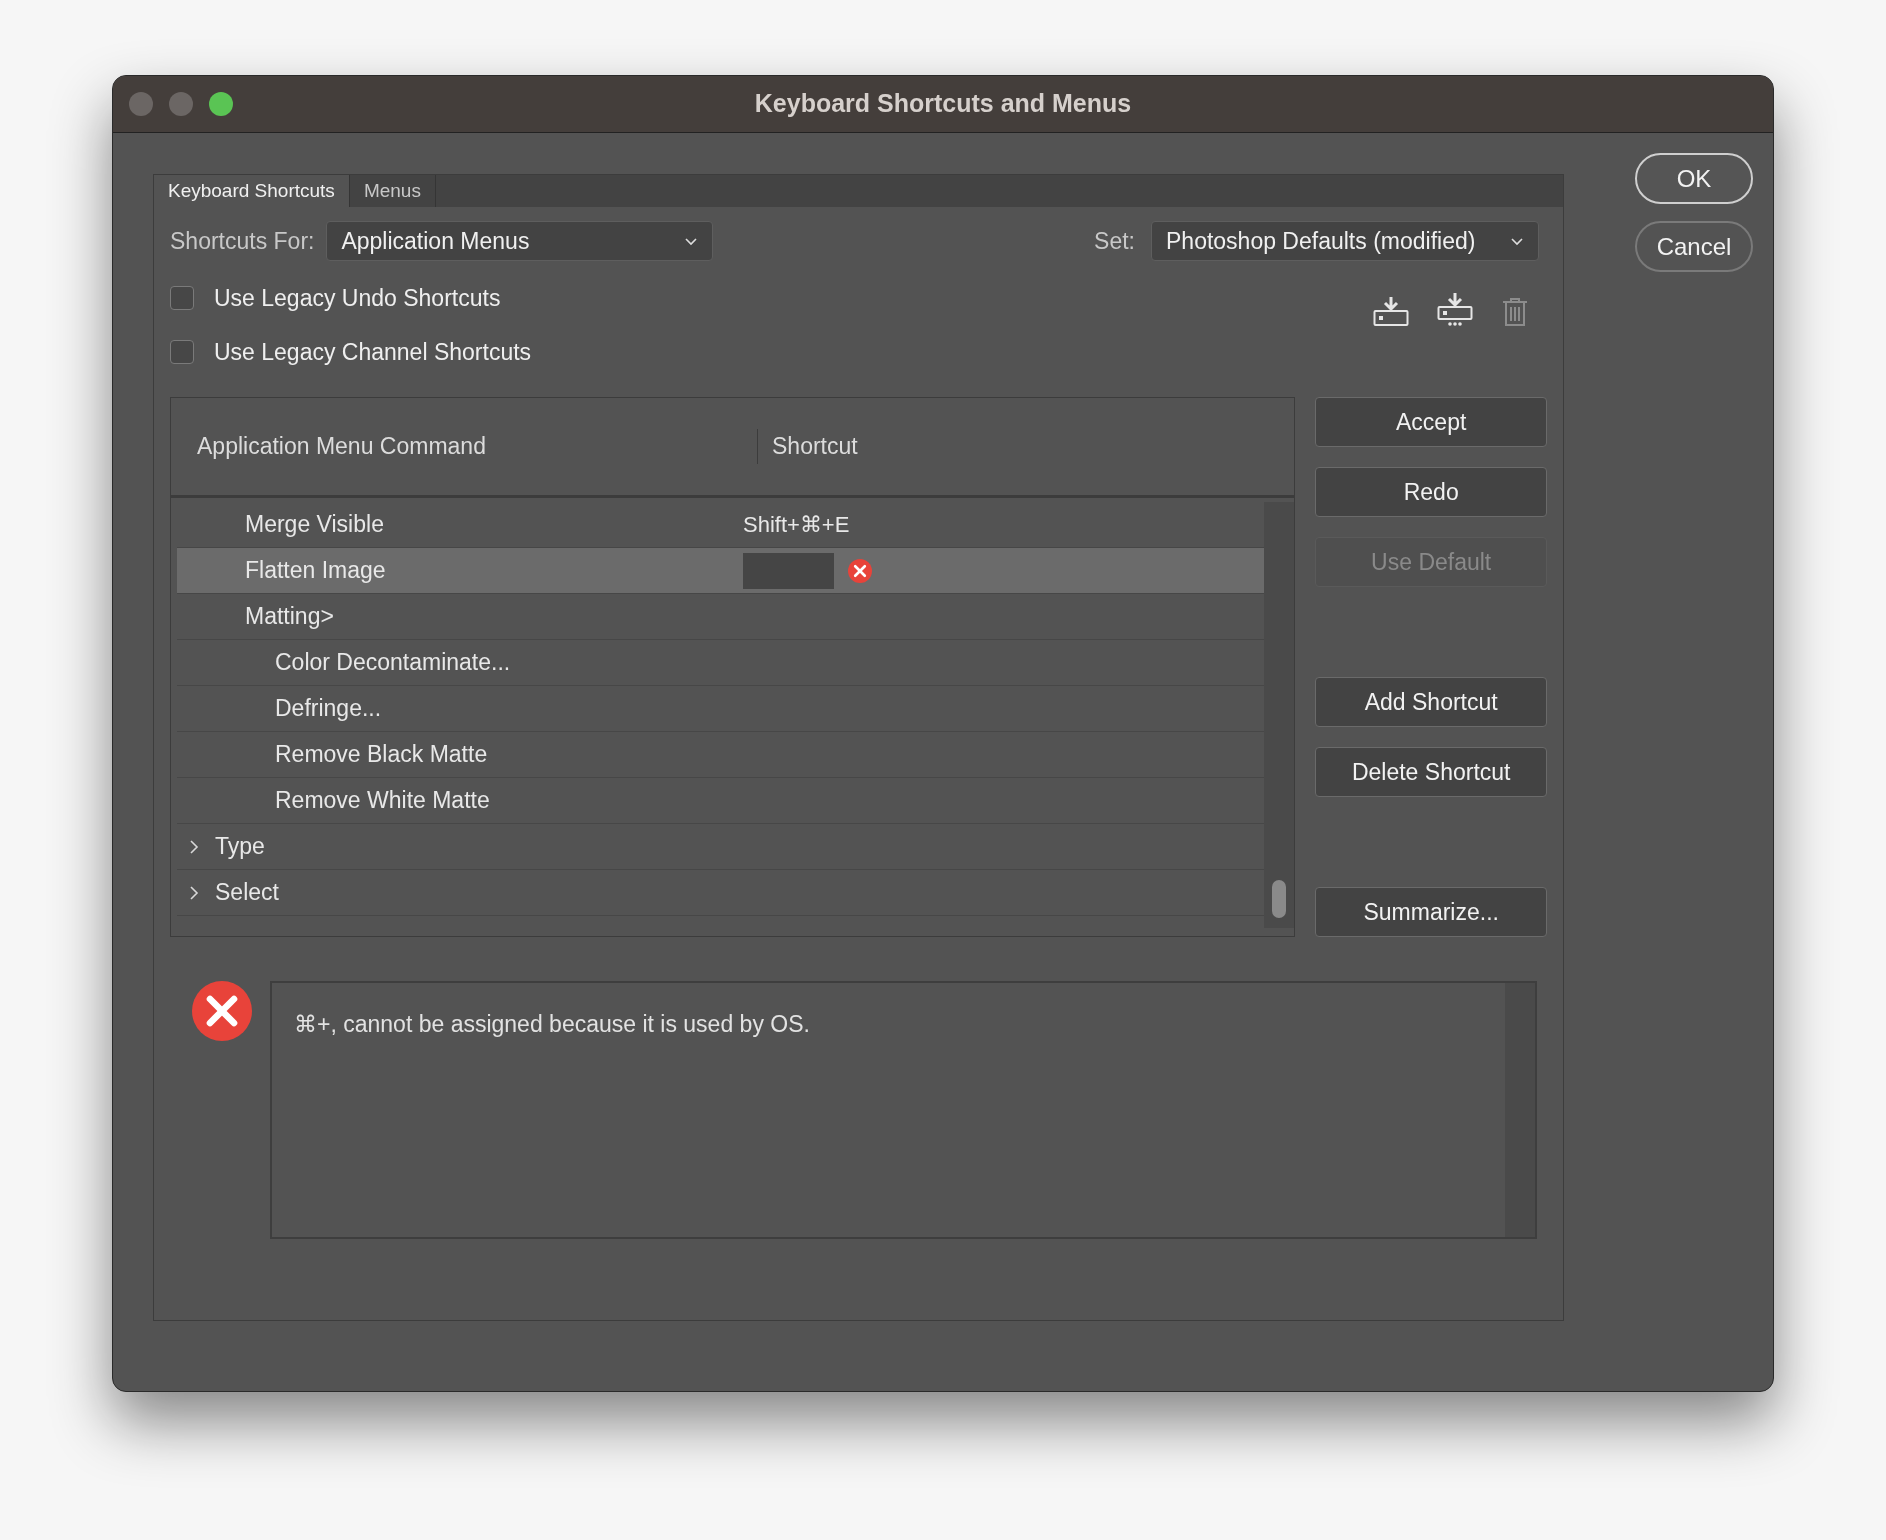  I want to click on command-label: Flatten Image, so click(315, 571).